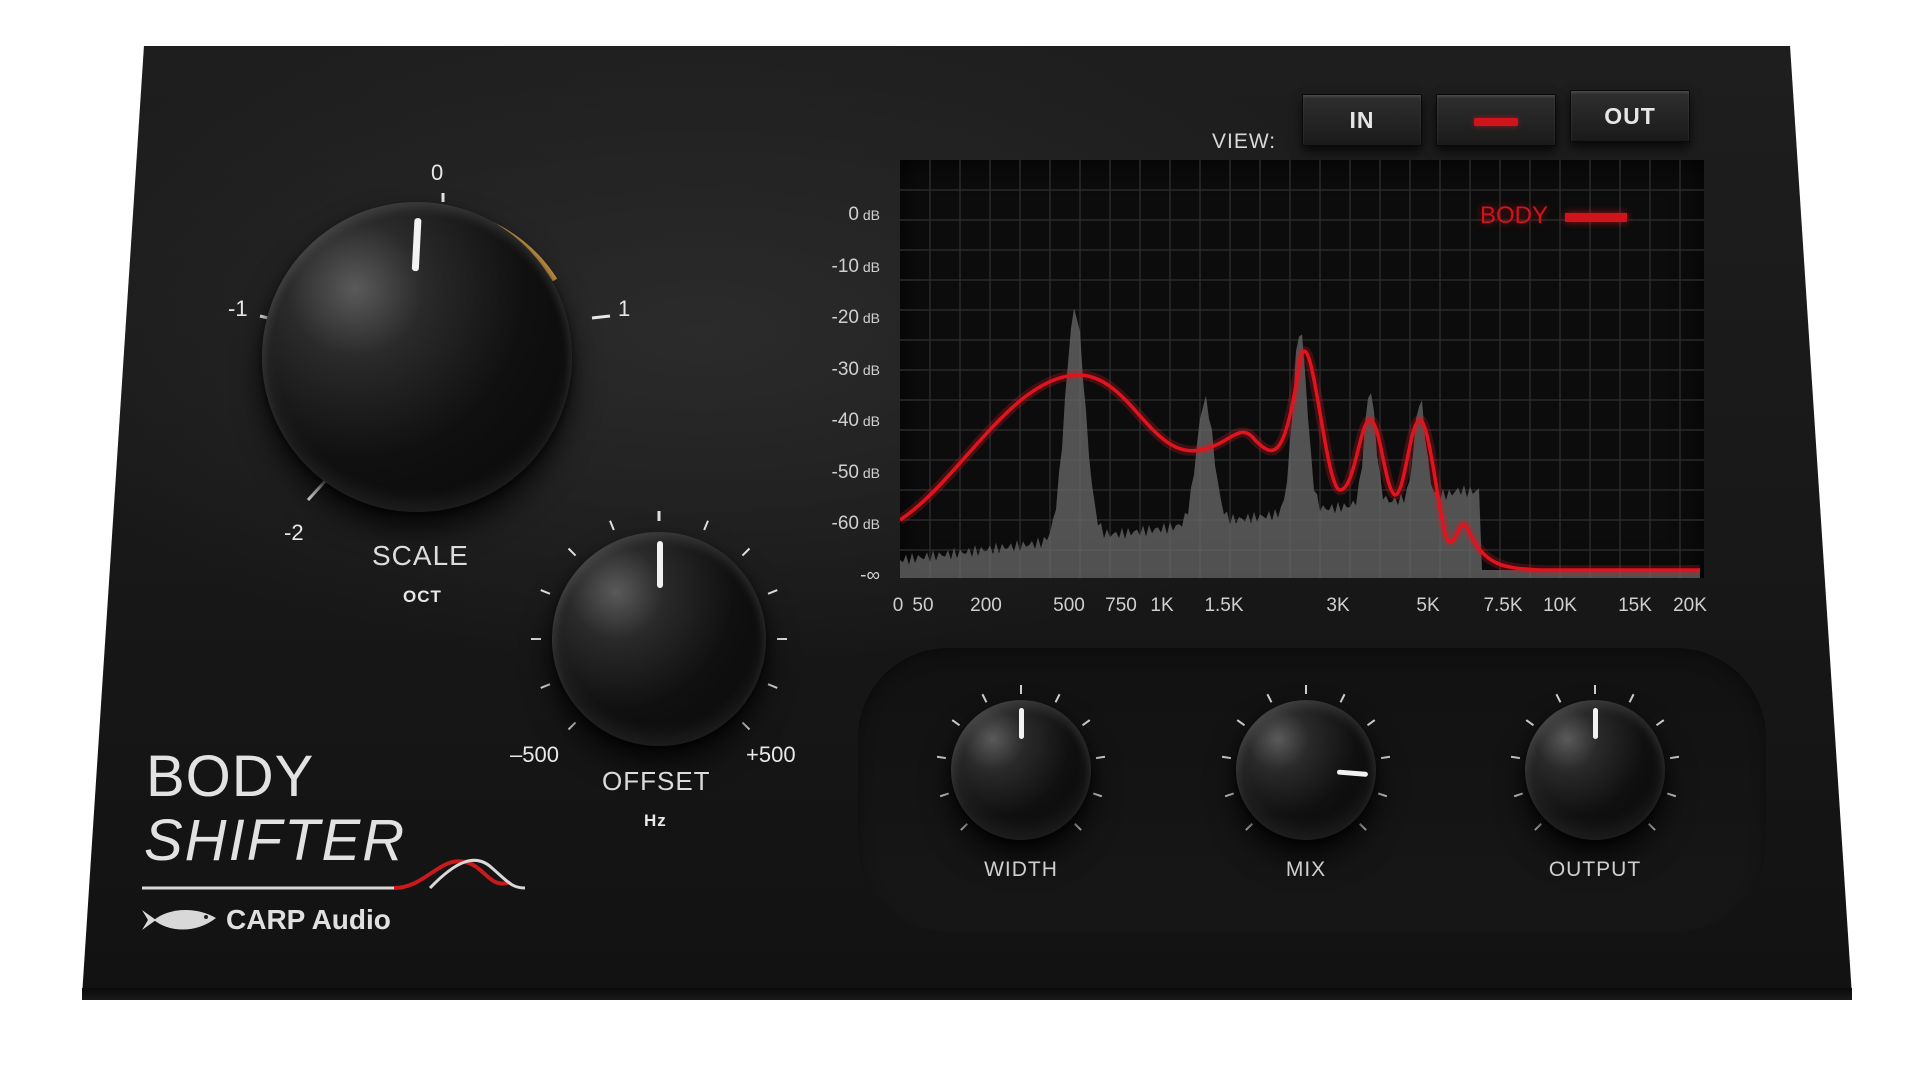  What do you see at coordinates (1635, 605) in the screenshot?
I see `freq-label: 15K` at bounding box center [1635, 605].